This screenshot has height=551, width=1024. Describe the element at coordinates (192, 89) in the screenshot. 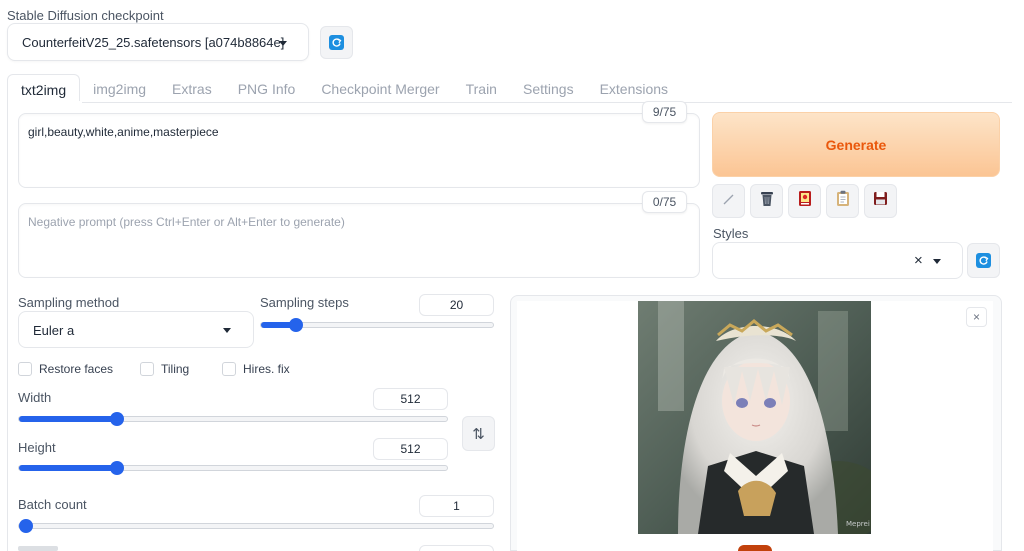

I see `tab-extras: Extras` at that location.